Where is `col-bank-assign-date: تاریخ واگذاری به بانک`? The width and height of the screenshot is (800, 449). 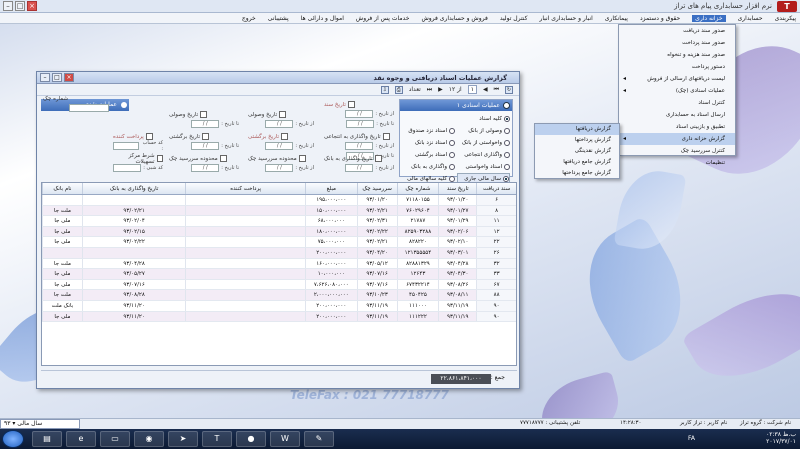 col-bank-assign-date: تاریخ واگذاری به بانک is located at coordinates (133, 188).